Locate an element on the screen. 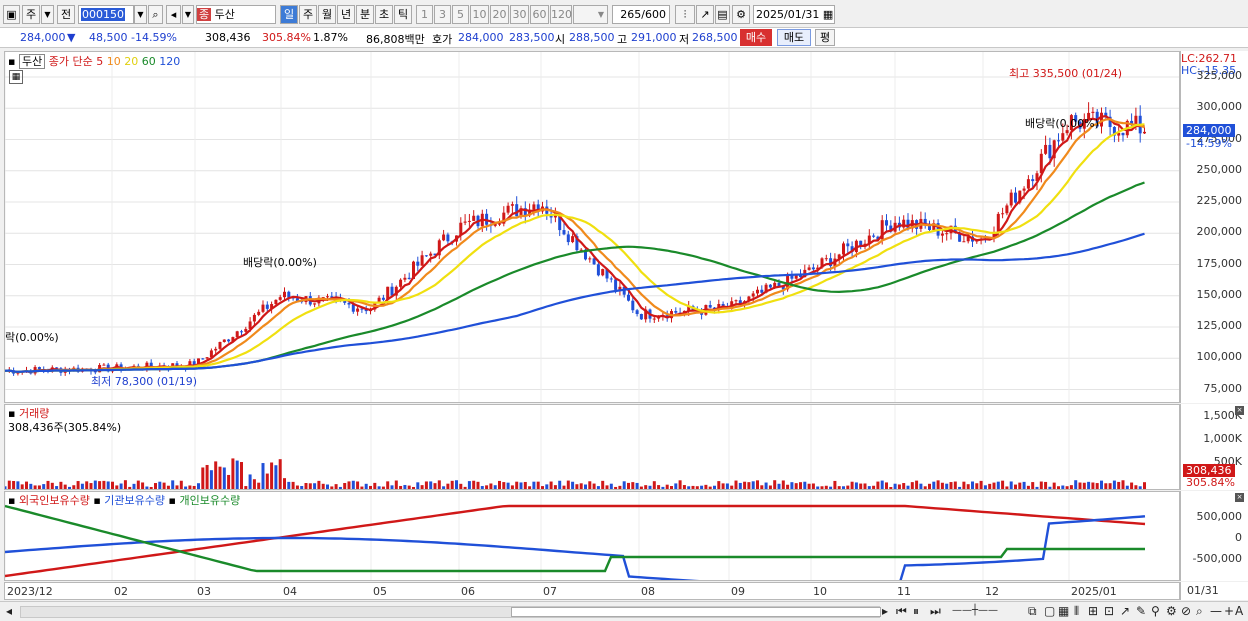 This screenshot has width=1248, height=621. code-dropdown-icon: ▼ is located at coordinates (140, 14).